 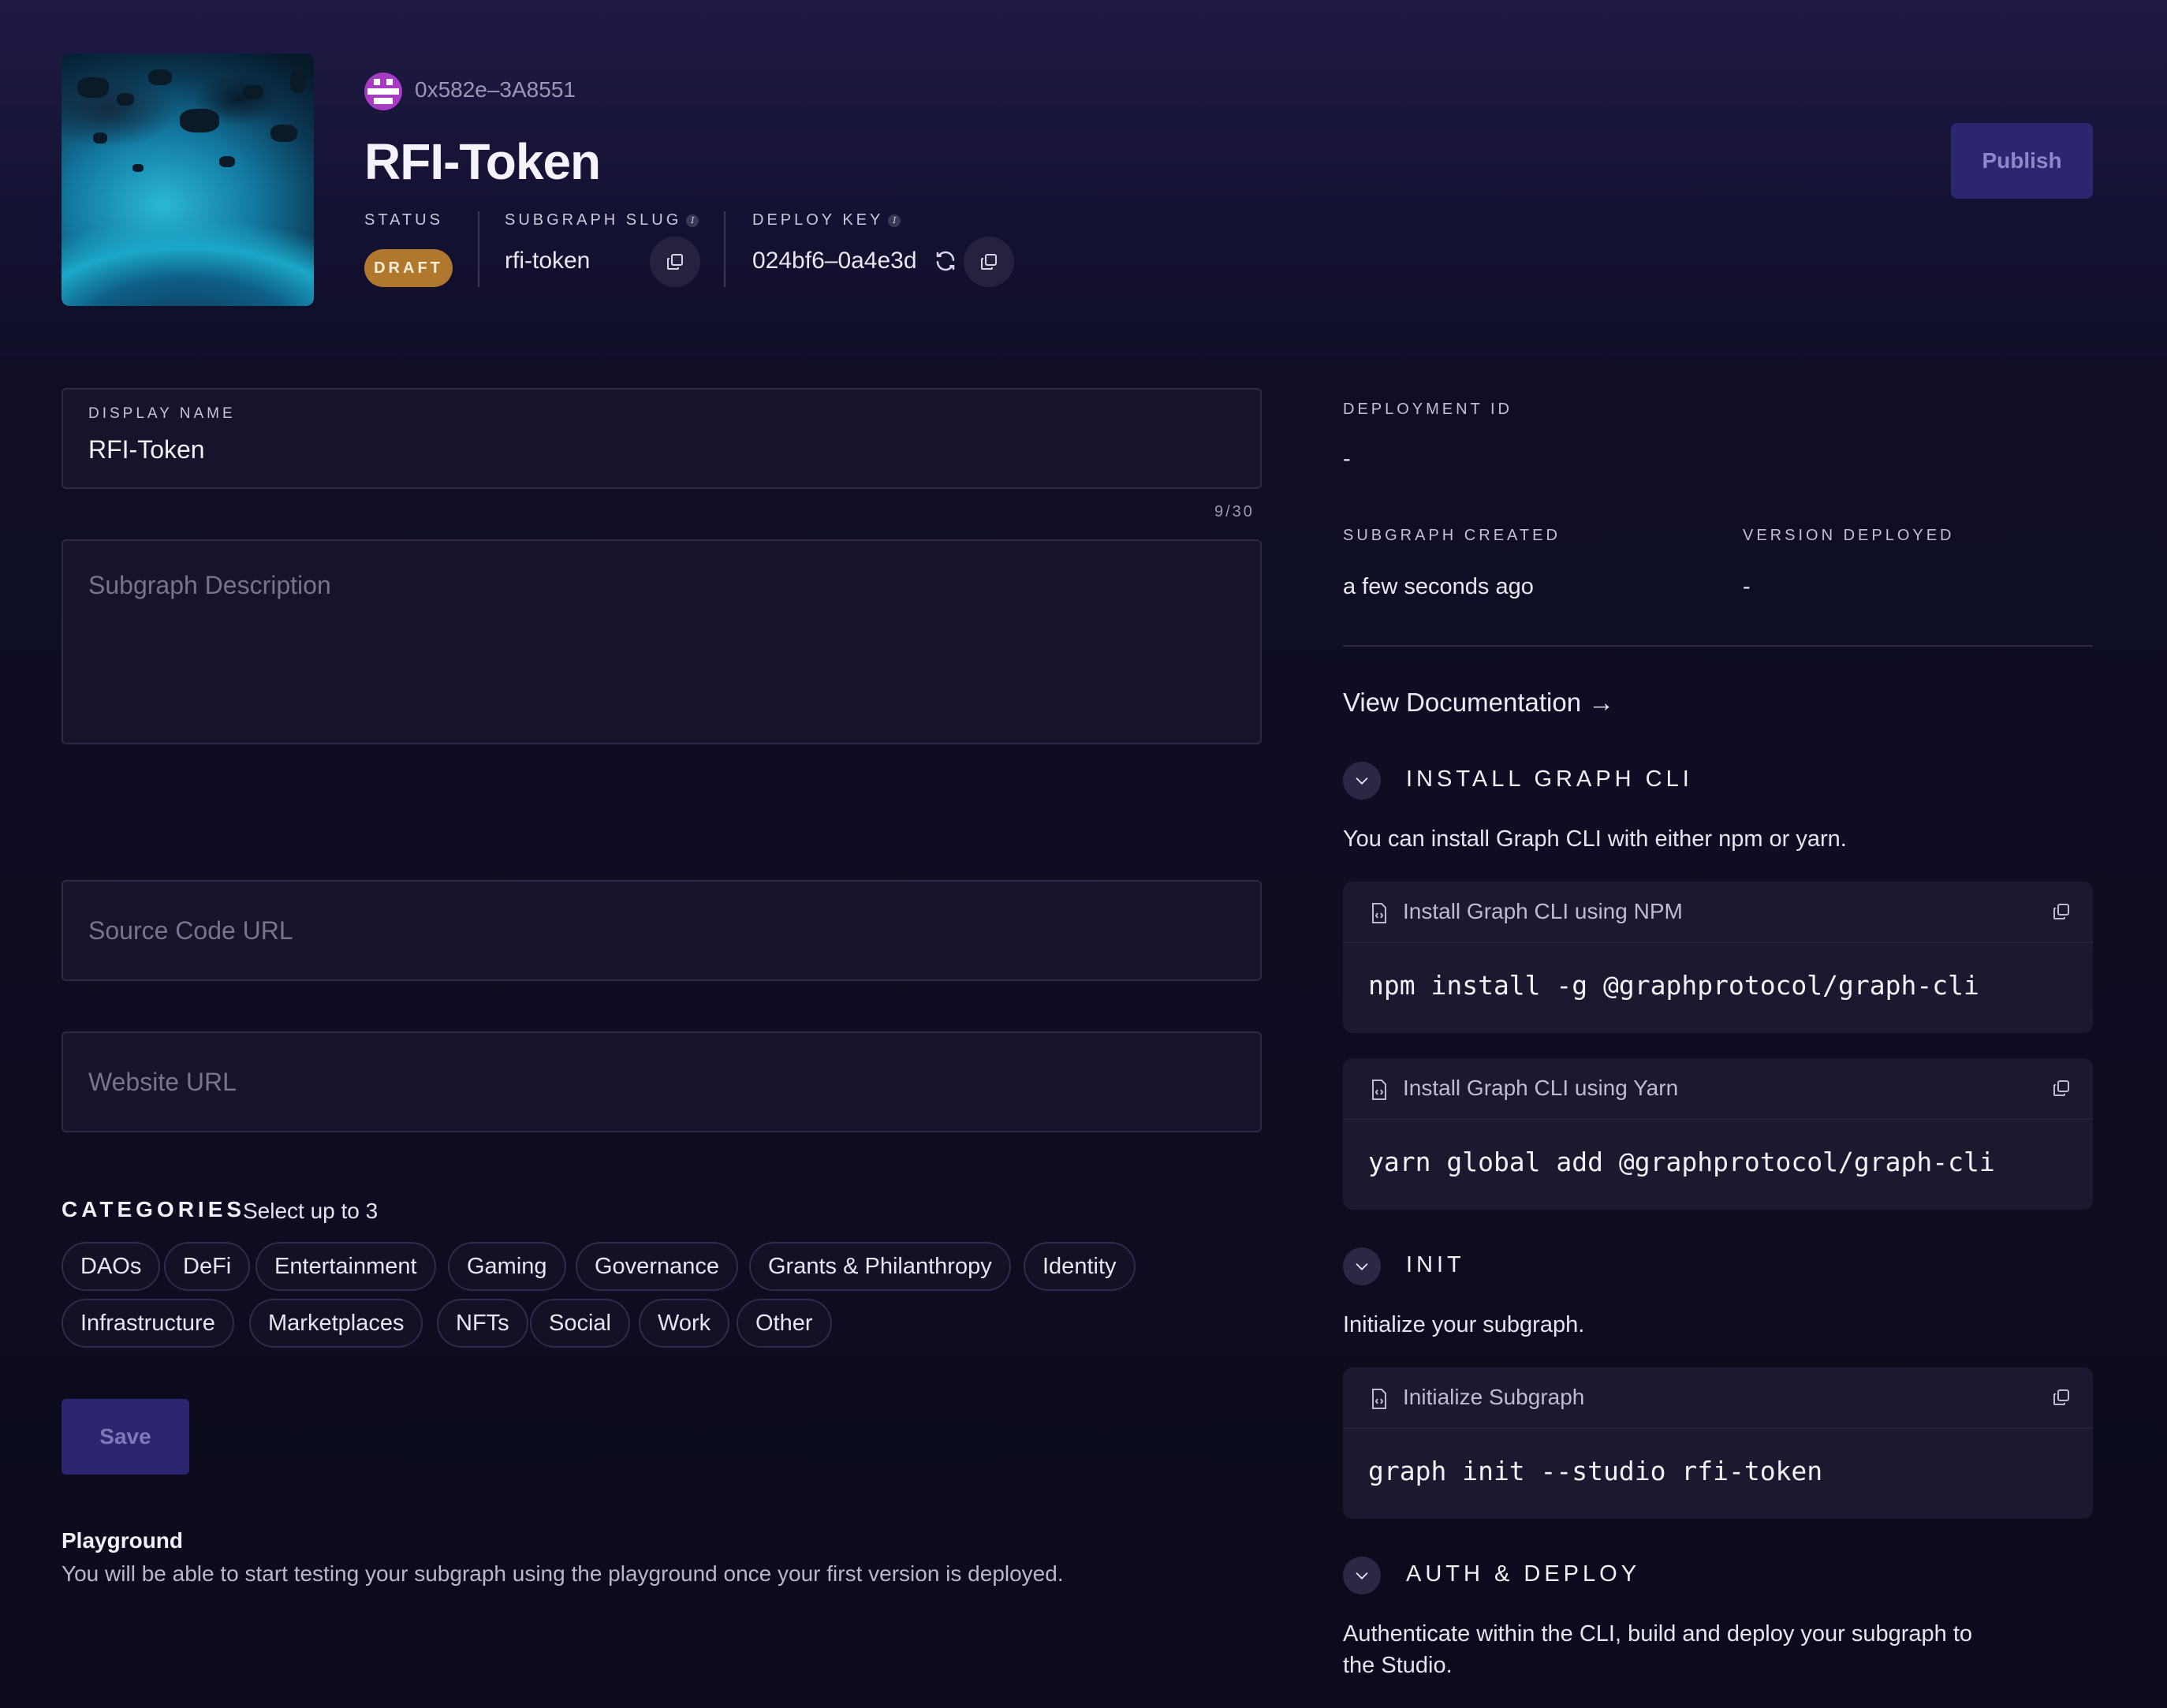 What do you see at coordinates (146, 449) in the screenshot?
I see `display-name-value: RFI-Token` at bounding box center [146, 449].